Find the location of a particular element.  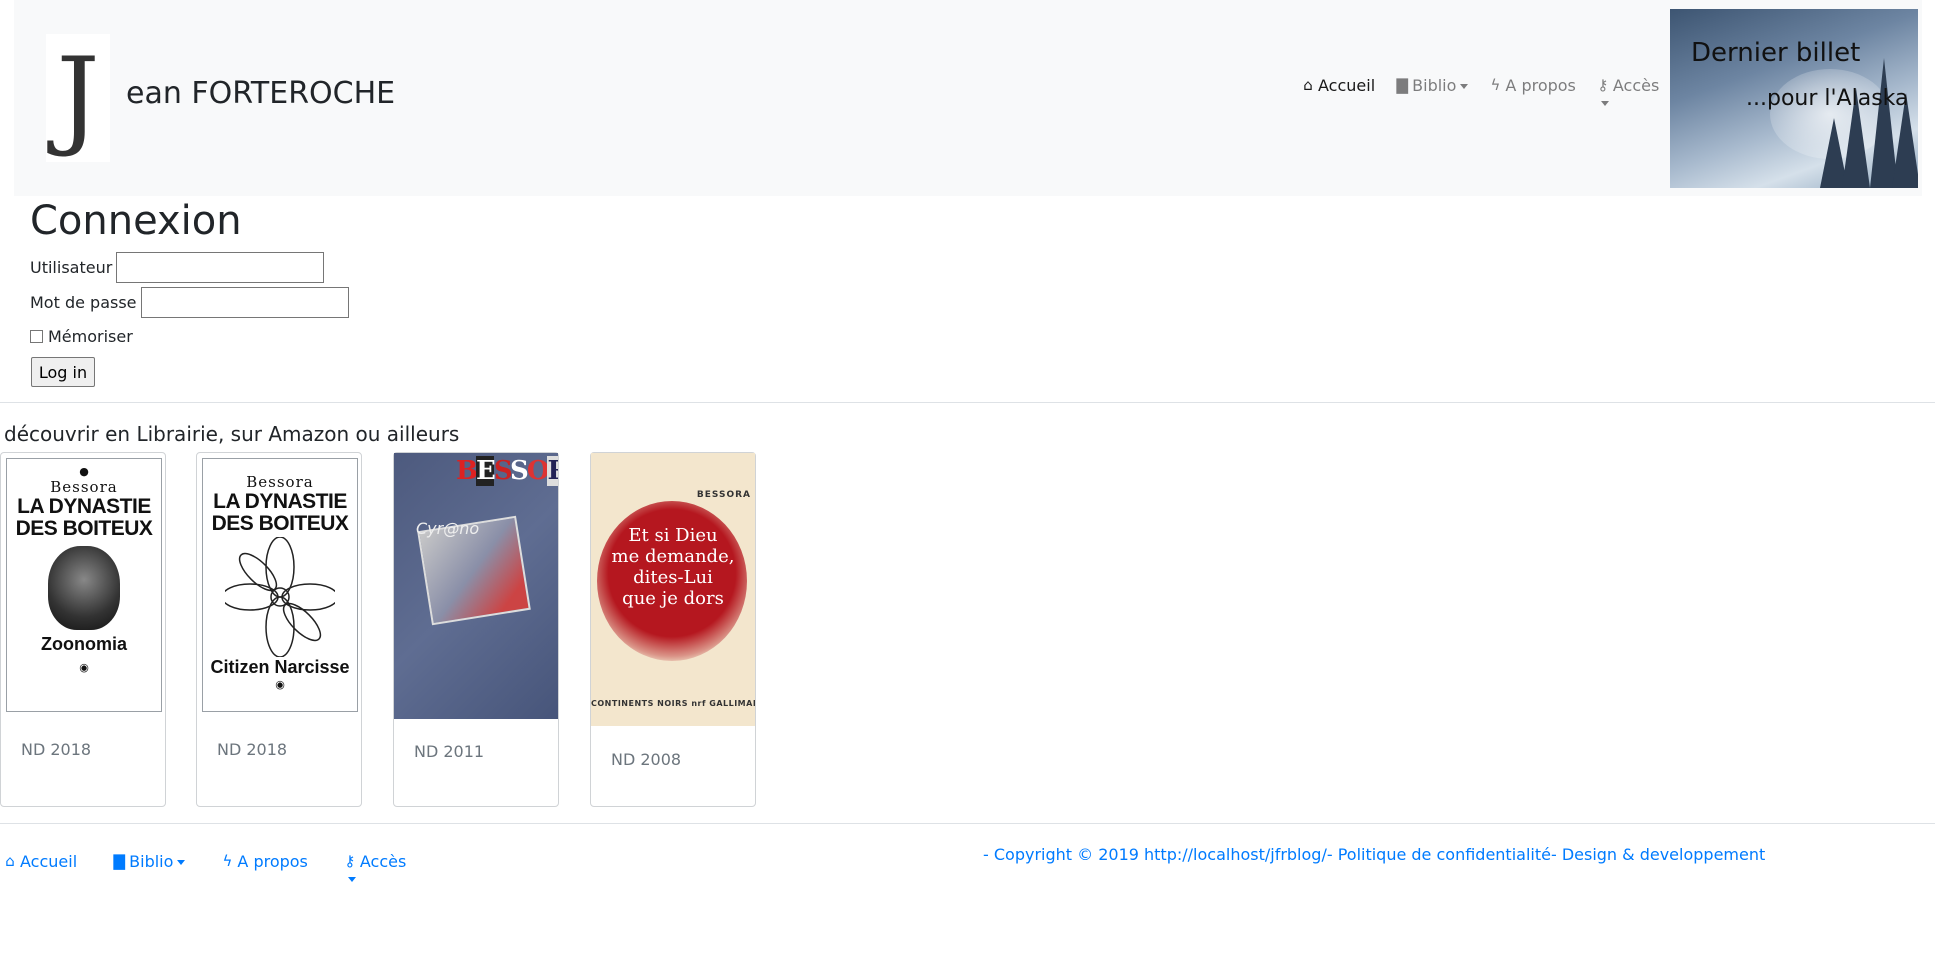

book-card: BESSORa Cyr@no ND 2011 is located at coordinates (476, 629).